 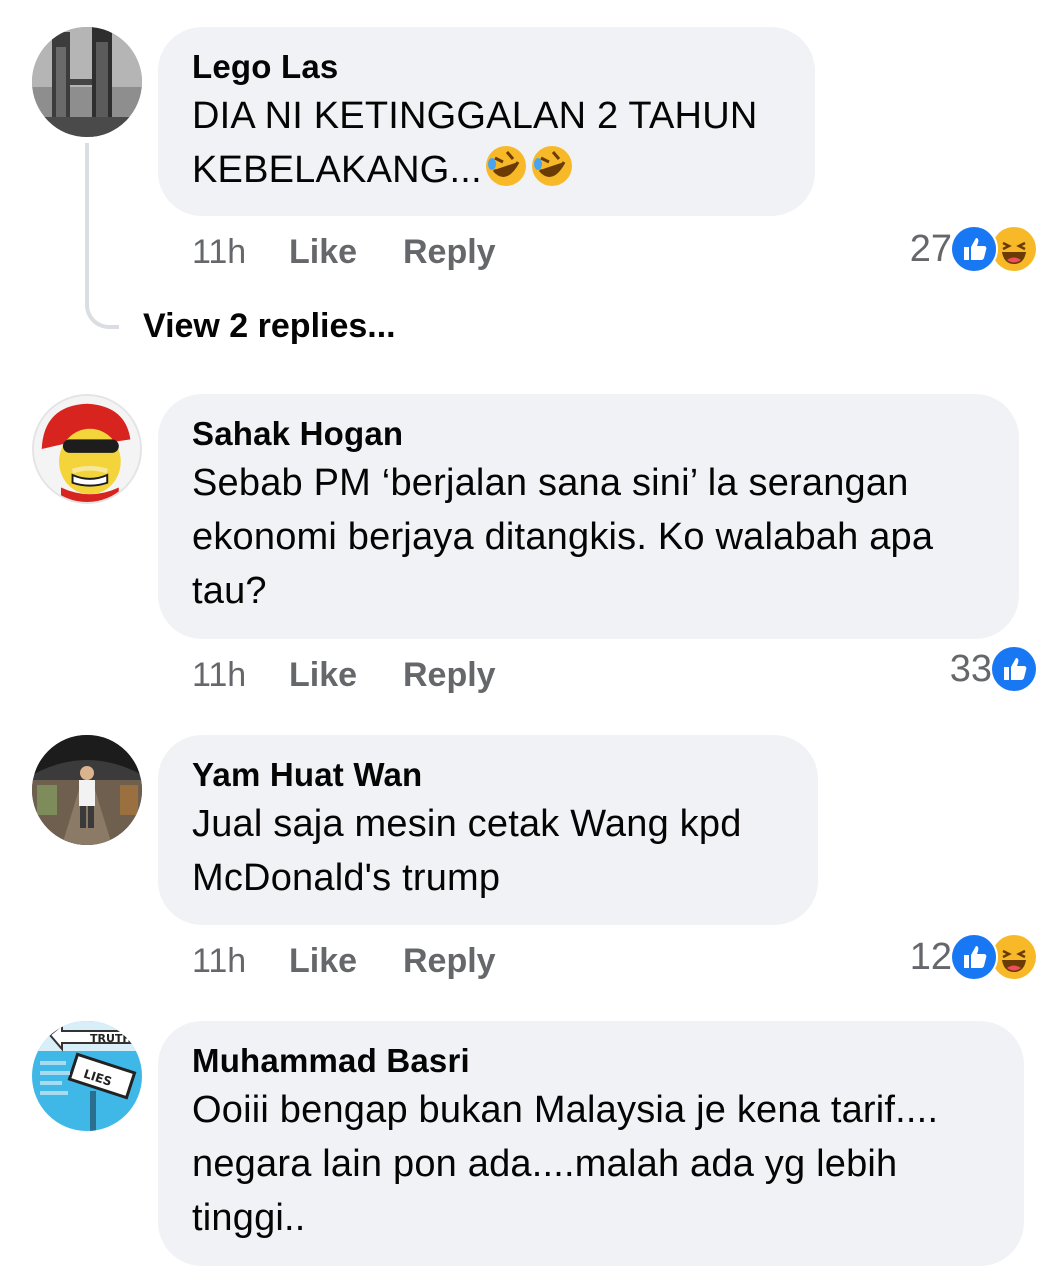 What do you see at coordinates (111, 1038) in the screenshot?
I see `avatar-text: TRUTH` at bounding box center [111, 1038].